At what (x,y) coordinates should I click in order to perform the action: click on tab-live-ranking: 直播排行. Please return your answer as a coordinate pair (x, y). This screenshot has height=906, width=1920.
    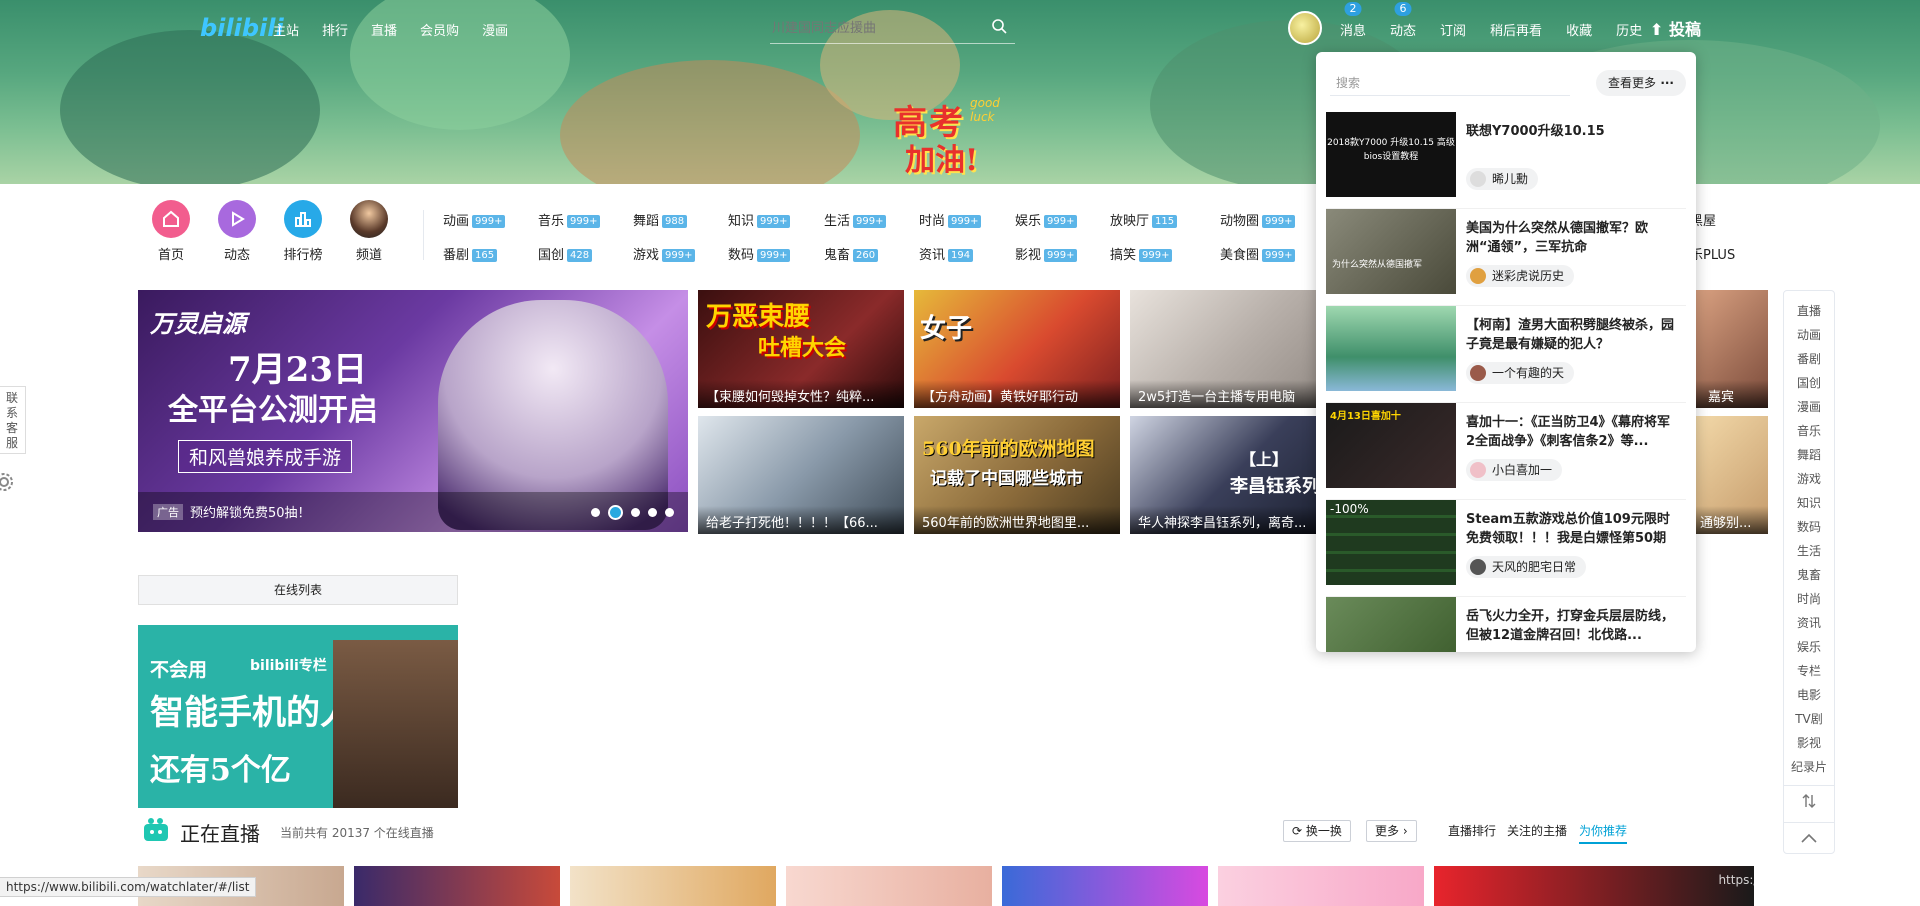
    Looking at the image, I should click on (1472, 830).